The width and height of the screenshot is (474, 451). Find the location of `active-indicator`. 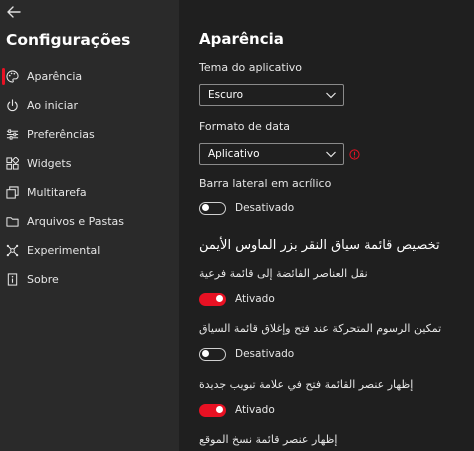

active-indicator is located at coordinates (3, 76).